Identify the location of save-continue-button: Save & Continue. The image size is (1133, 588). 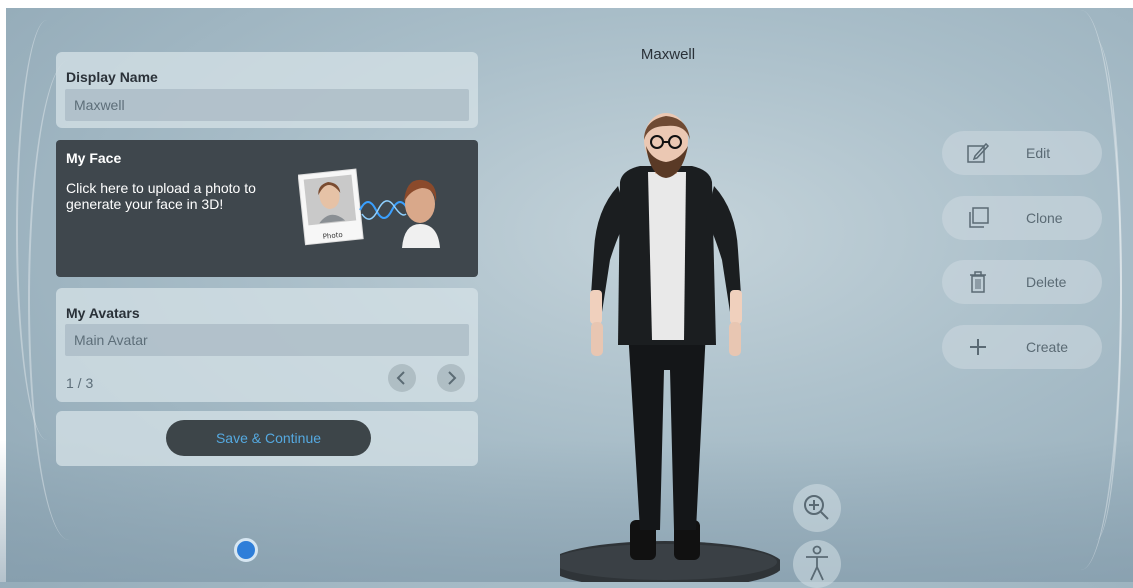
(268, 438).